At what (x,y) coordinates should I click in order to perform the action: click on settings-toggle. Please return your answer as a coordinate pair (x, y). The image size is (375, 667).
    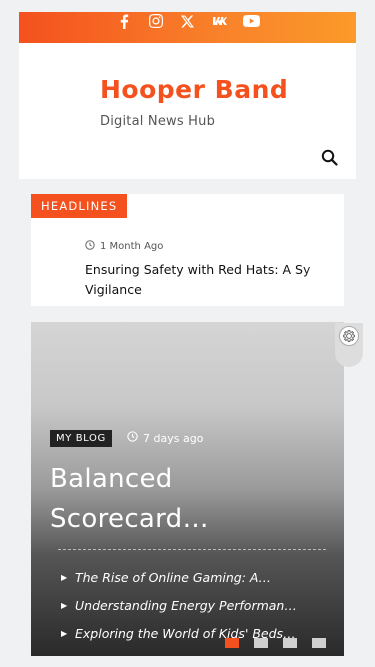
    Looking at the image, I should click on (349, 345).